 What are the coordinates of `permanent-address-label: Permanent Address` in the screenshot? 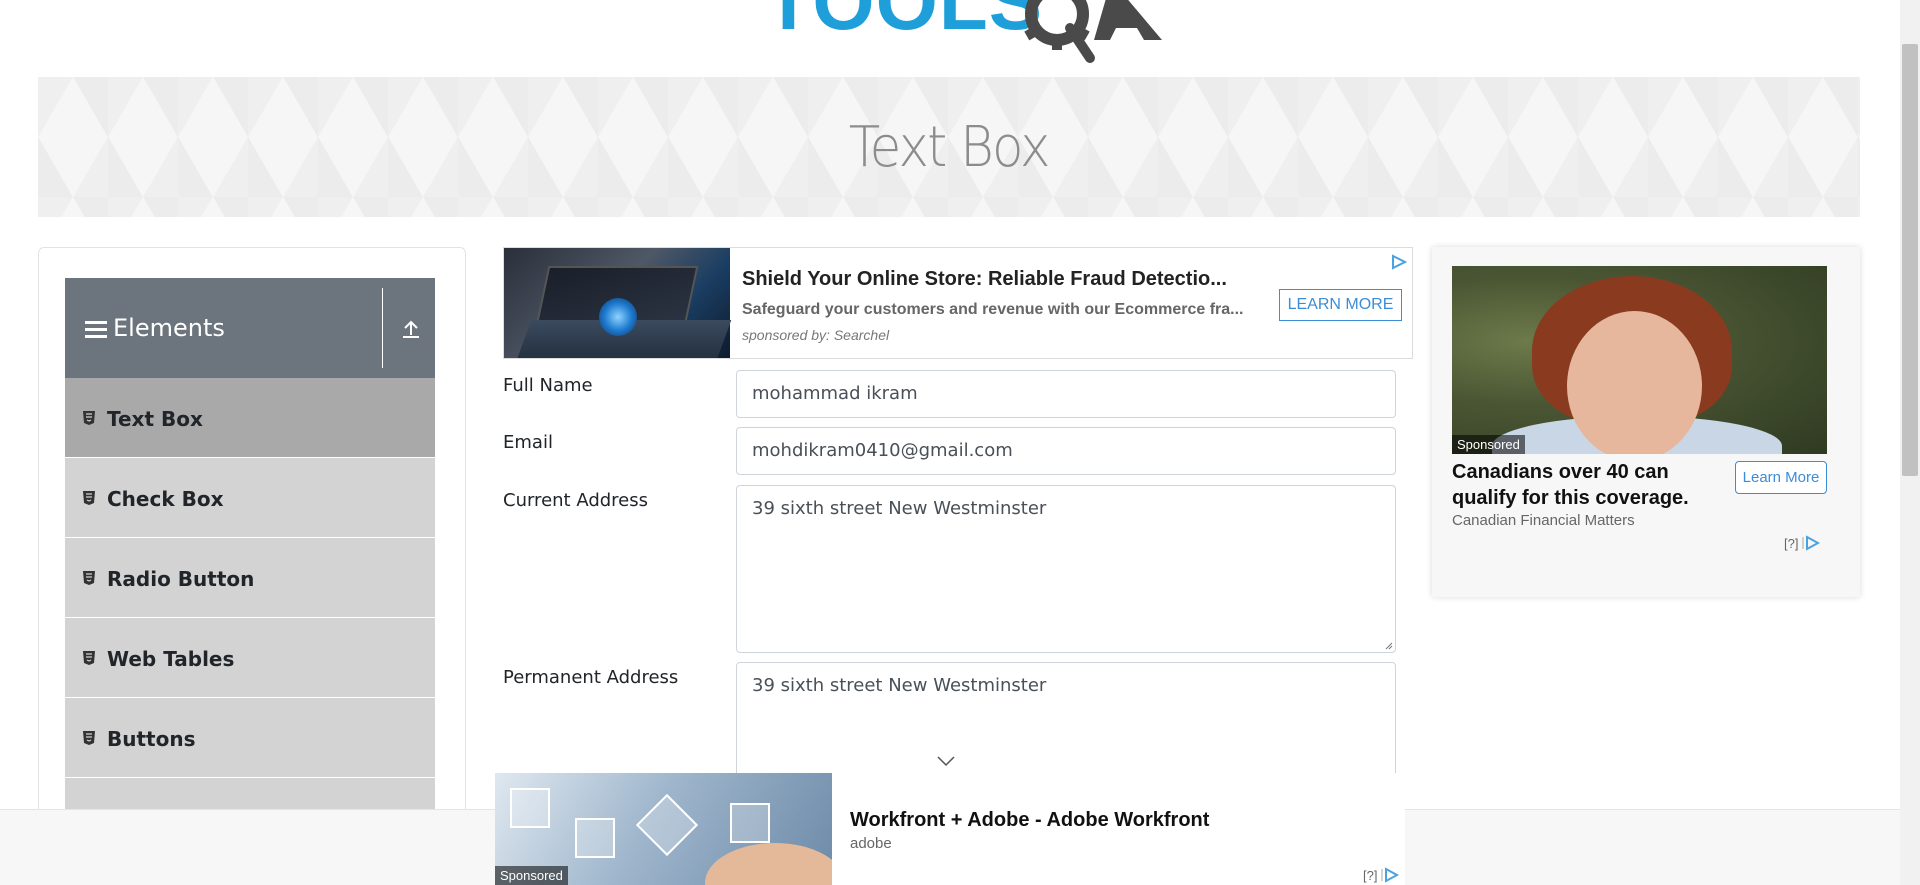 It's located at (591, 677).